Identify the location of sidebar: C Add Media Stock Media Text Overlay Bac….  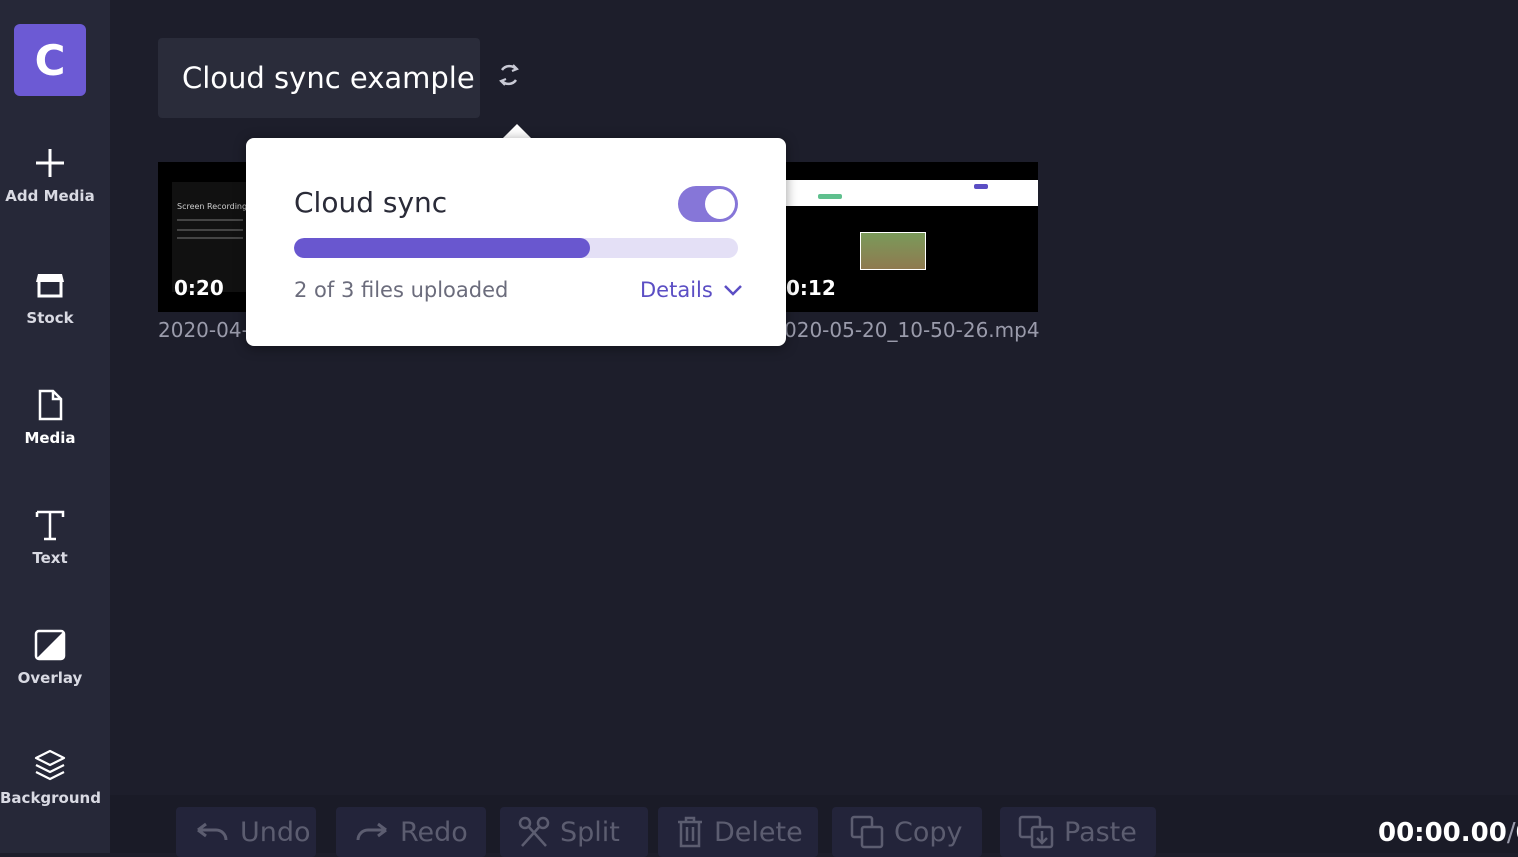
(55, 426).